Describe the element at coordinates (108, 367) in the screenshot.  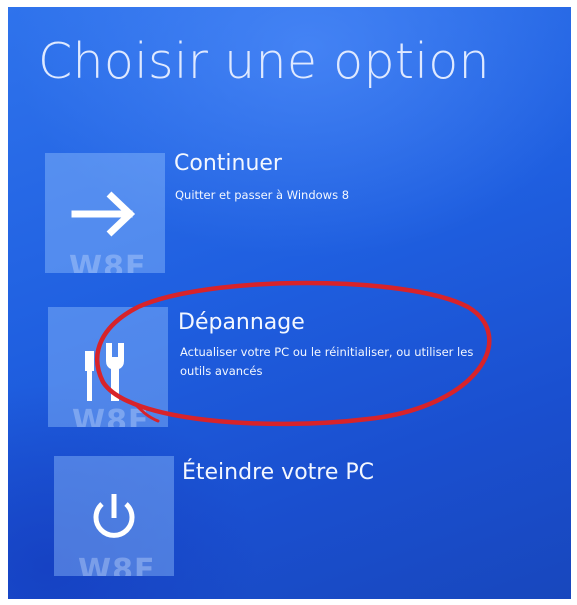
I see `troubleshoot-tile: W8F` at that location.